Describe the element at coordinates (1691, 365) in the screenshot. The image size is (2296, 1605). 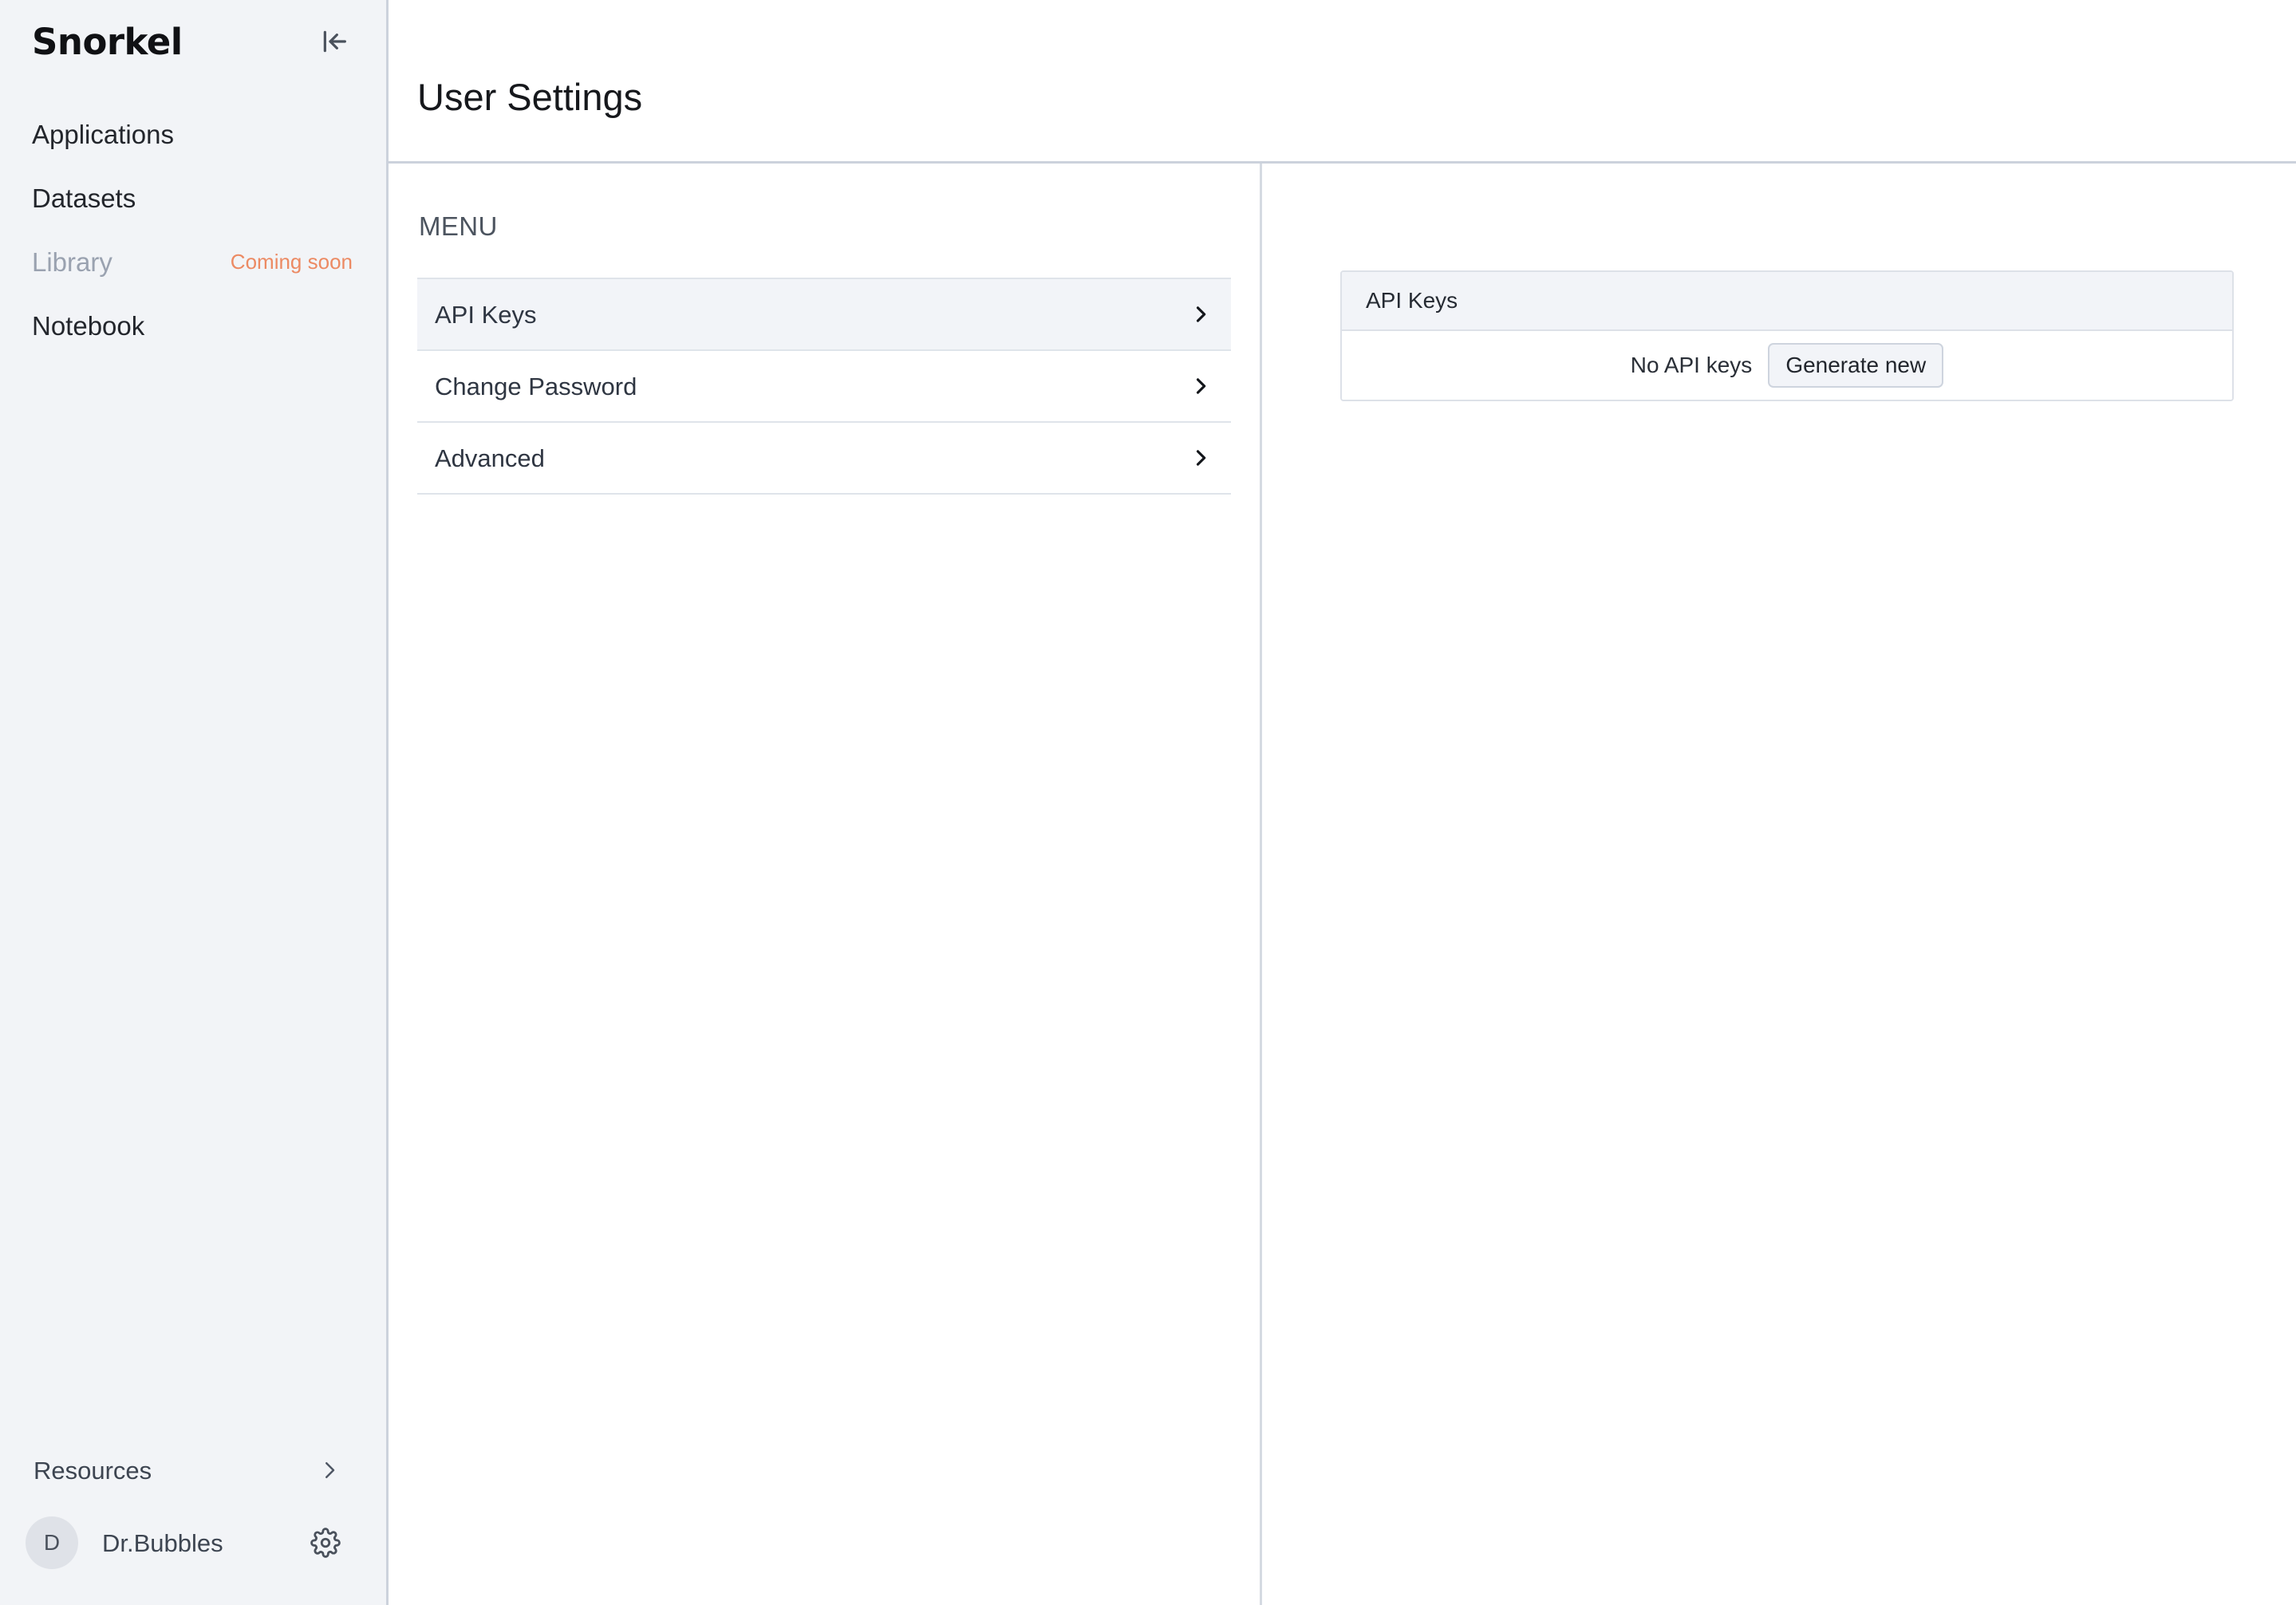
I see `no-api-keys-text: No API keys` at that location.